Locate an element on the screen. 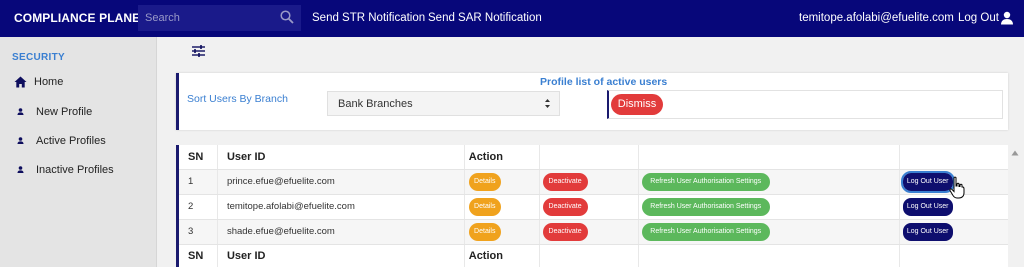  table-header-row: SN User ID Action is located at coordinates (593, 157).